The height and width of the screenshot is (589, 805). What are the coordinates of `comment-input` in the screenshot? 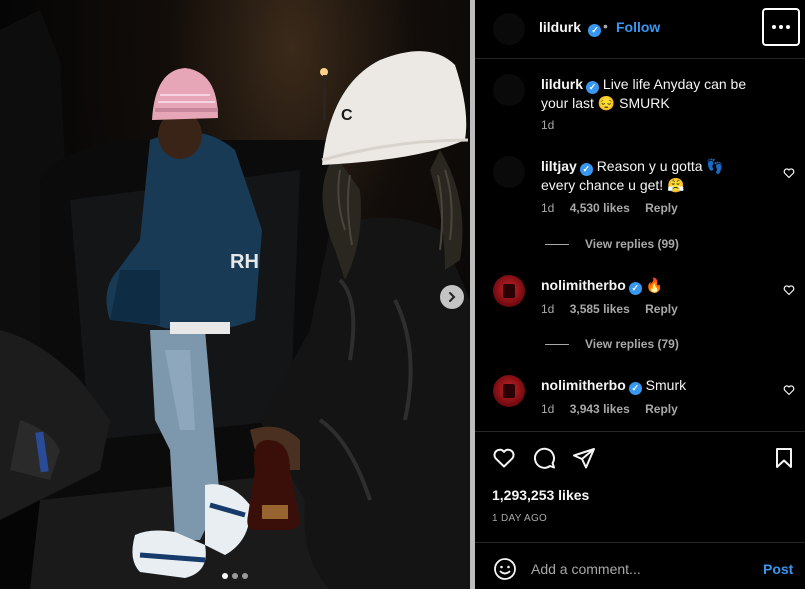 It's located at (641, 569).